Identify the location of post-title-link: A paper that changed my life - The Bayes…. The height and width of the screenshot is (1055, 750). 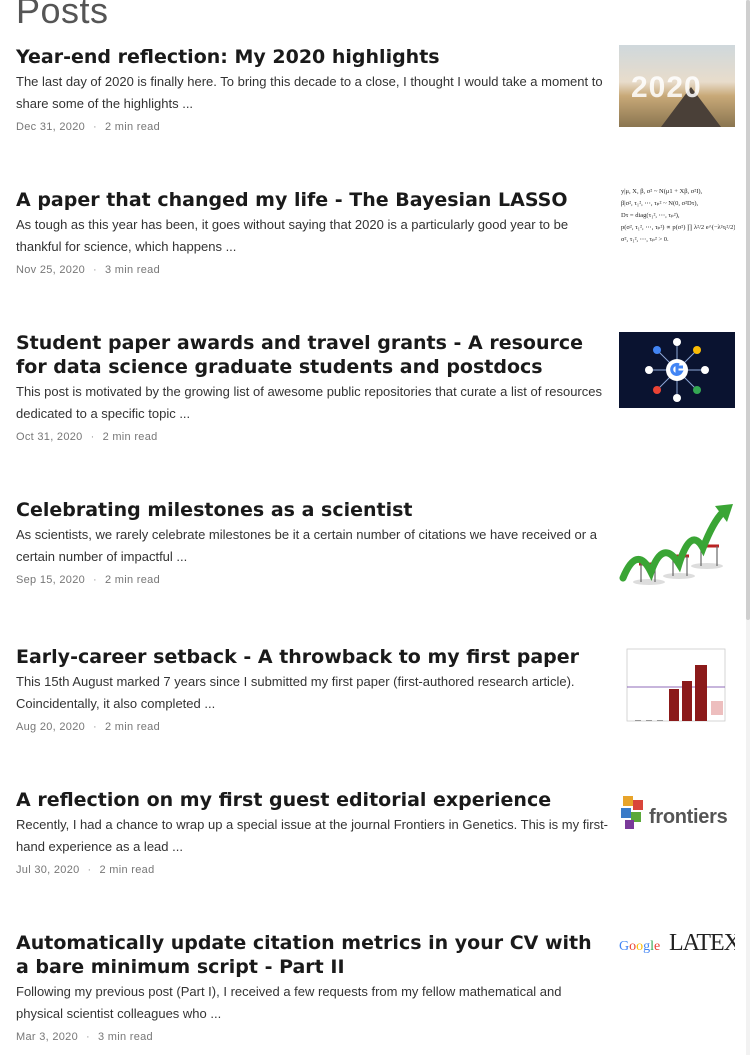
(311, 200).